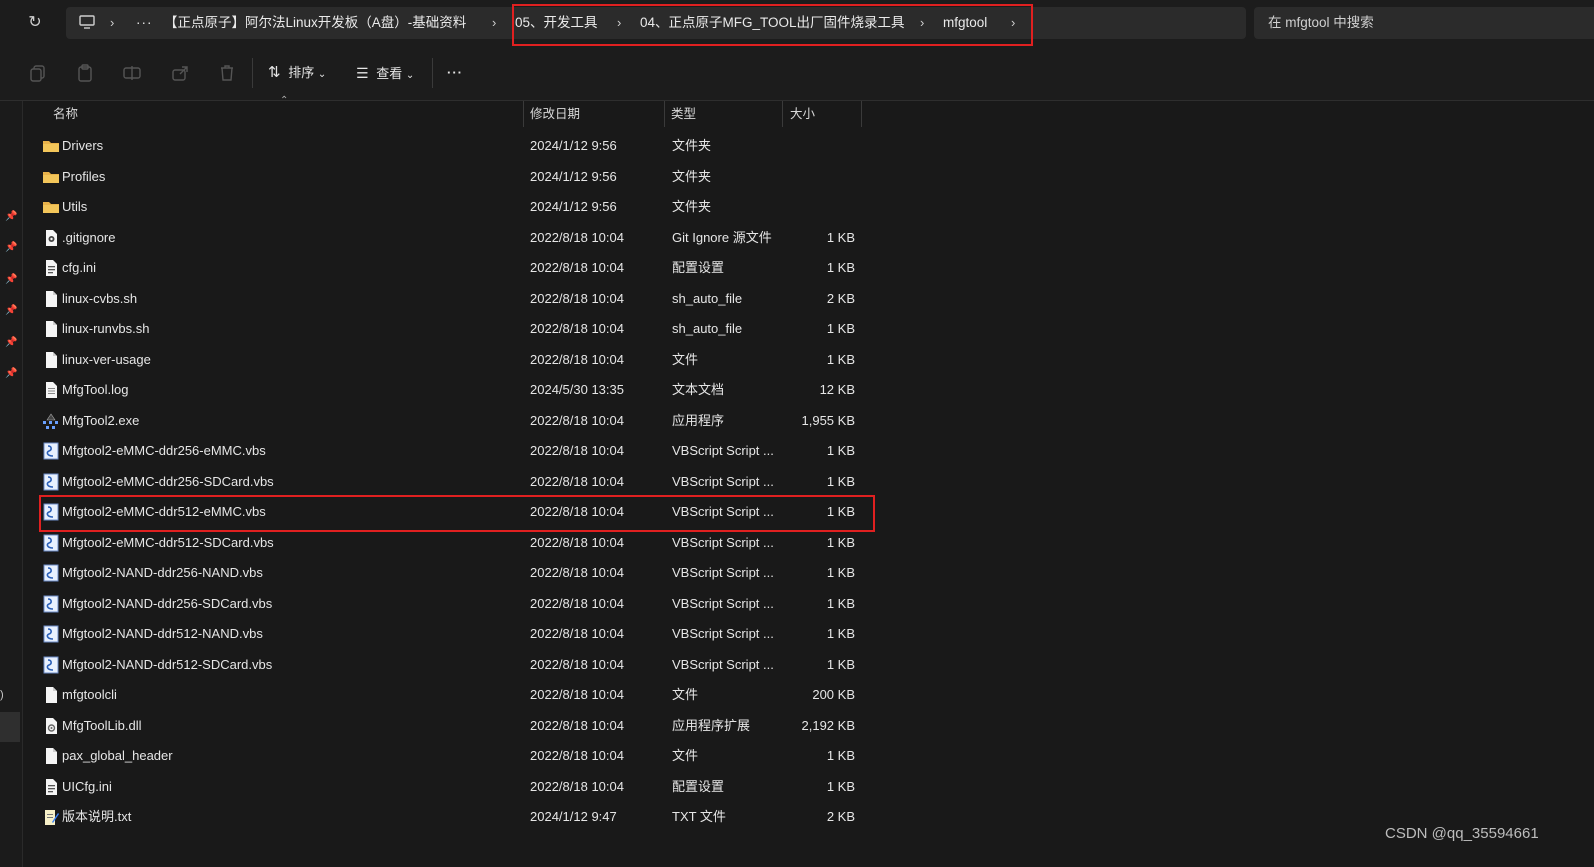  What do you see at coordinates (162, 633) in the screenshot?
I see `file-name: Mfgtool2-NAND-ddr512-NAND.vbs` at bounding box center [162, 633].